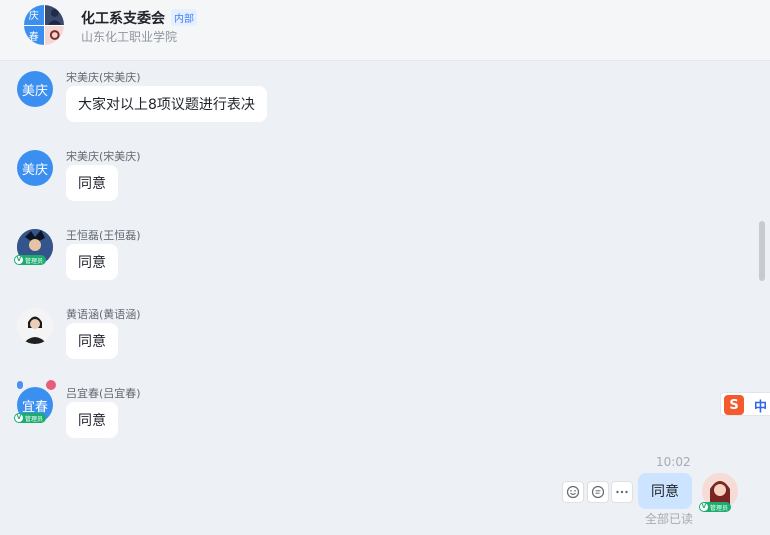 The image size is (770, 535). I want to click on message-row: V 管理员 王恒磊(王恒磊) 同意, so click(150, 256).